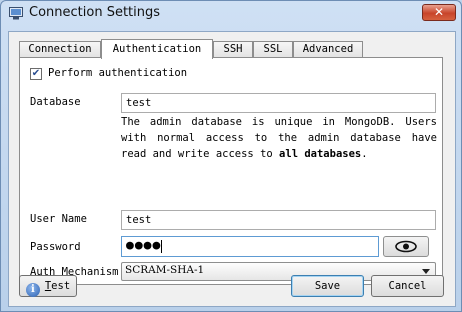 This screenshot has height=312, width=462. I want to click on show-password-button, so click(406, 246).